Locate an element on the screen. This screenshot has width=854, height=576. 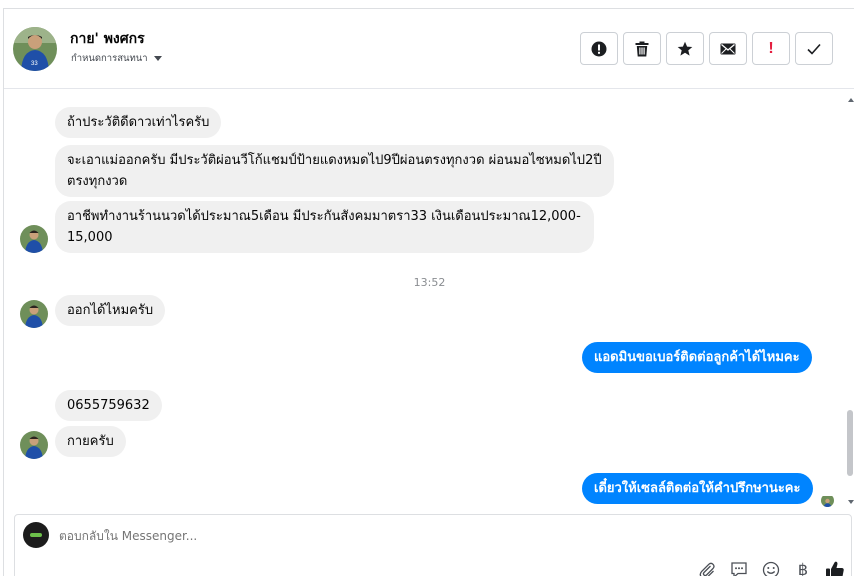
message-text: 0655759632 is located at coordinates (108, 405).